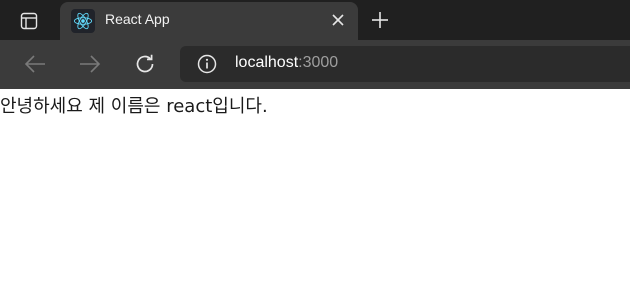 This screenshot has width=630, height=290. Describe the element at coordinates (318, 62) in the screenshot. I see `url-port: :3000` at that location.